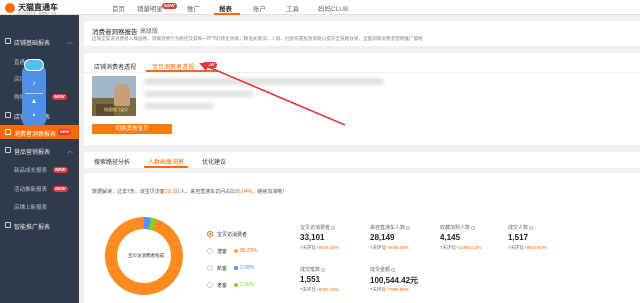  I want to click on tab-crowd-profile: 人群画像洞察, so click(166, 161).